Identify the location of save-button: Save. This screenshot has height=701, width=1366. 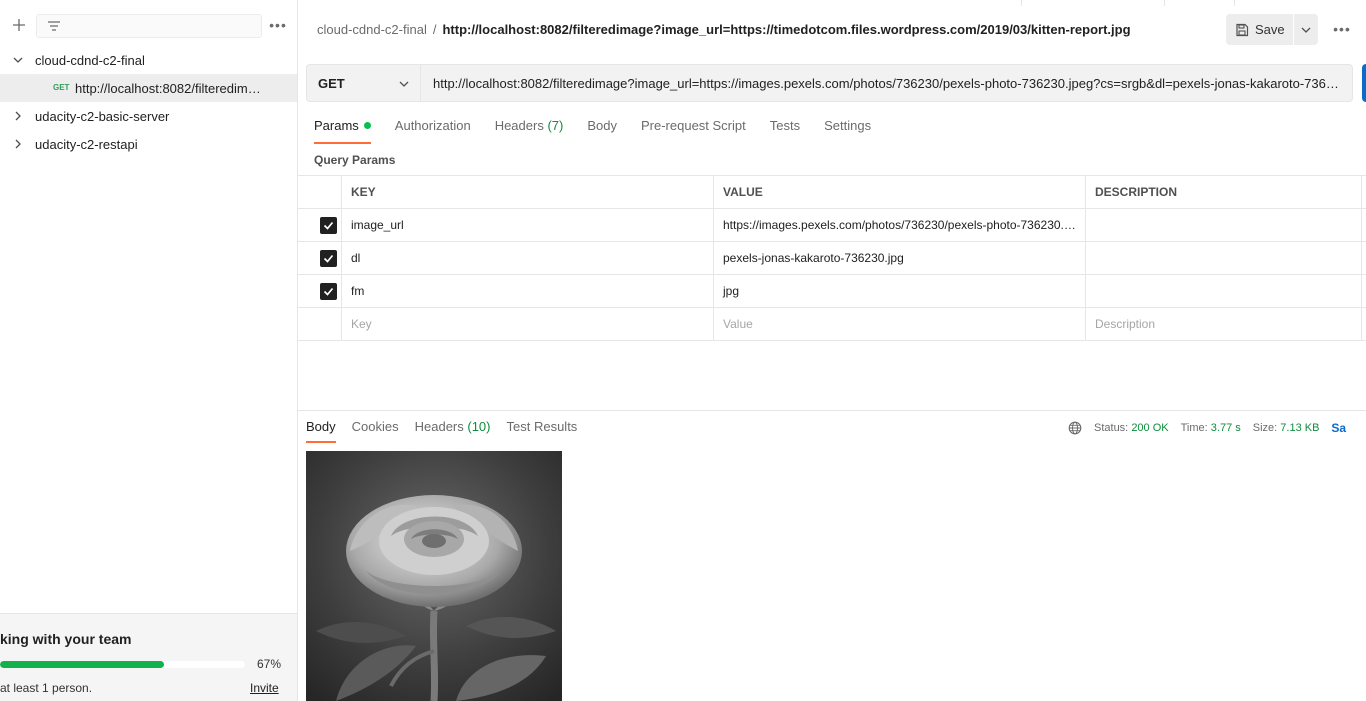
(1259, 29).